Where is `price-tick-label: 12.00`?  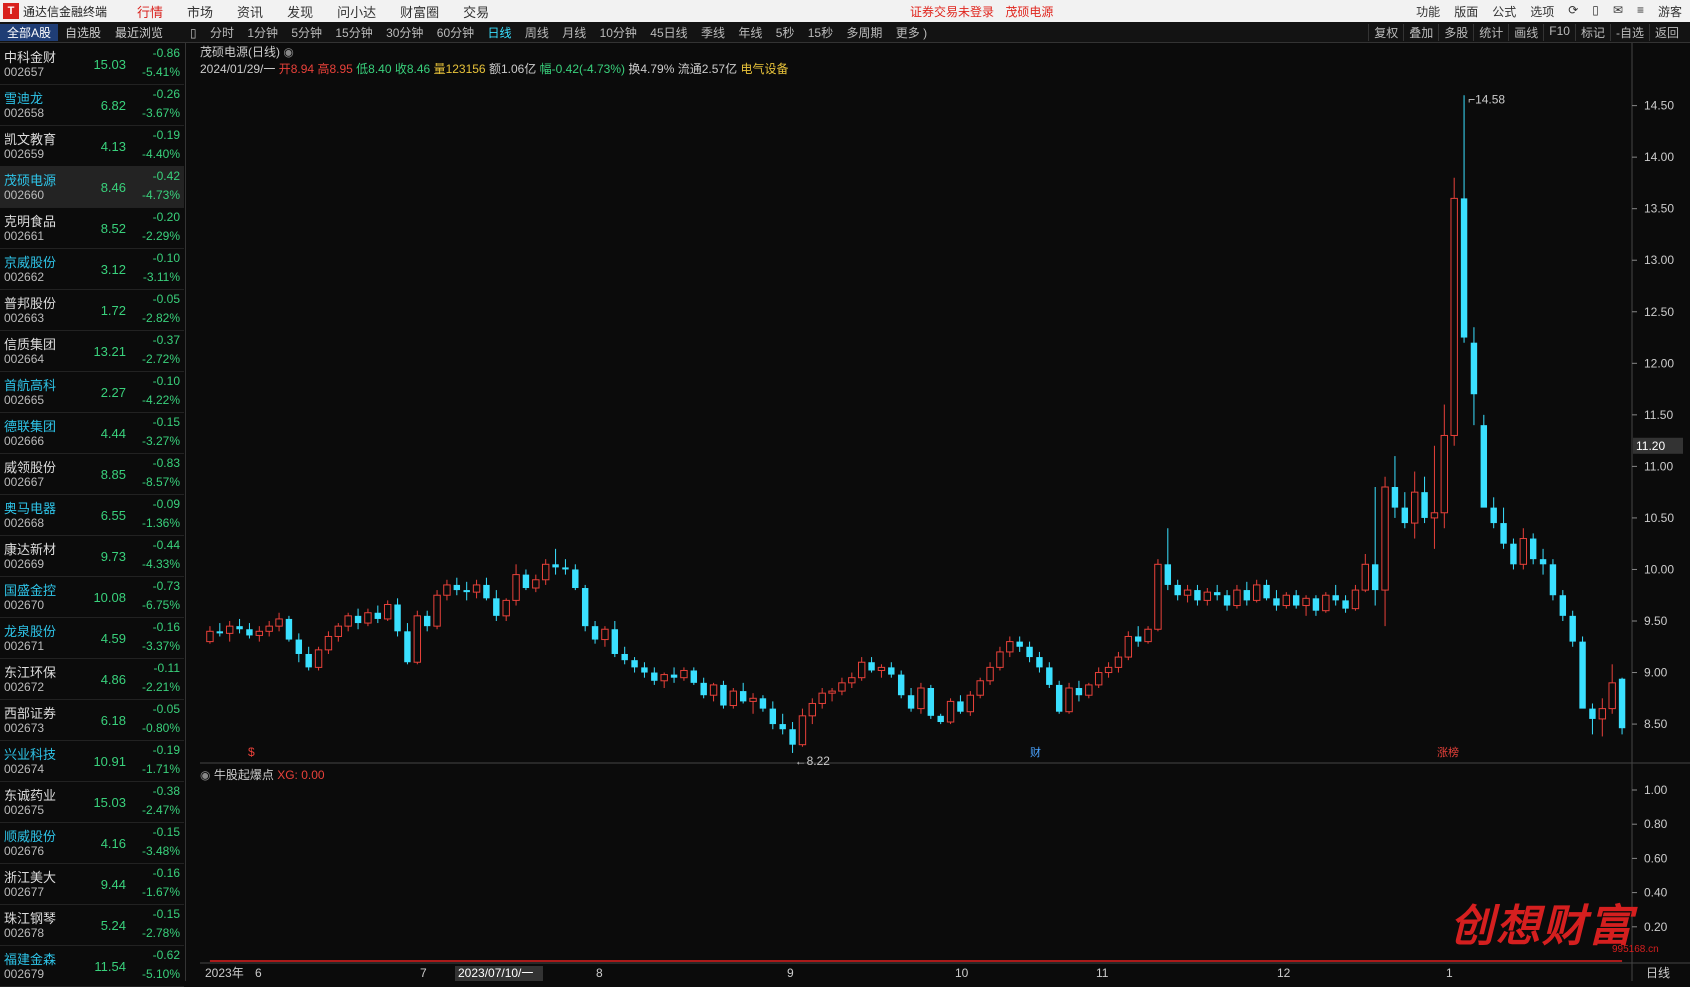 price-tick-label: 12.00 is located at coordinates (1659, 363).